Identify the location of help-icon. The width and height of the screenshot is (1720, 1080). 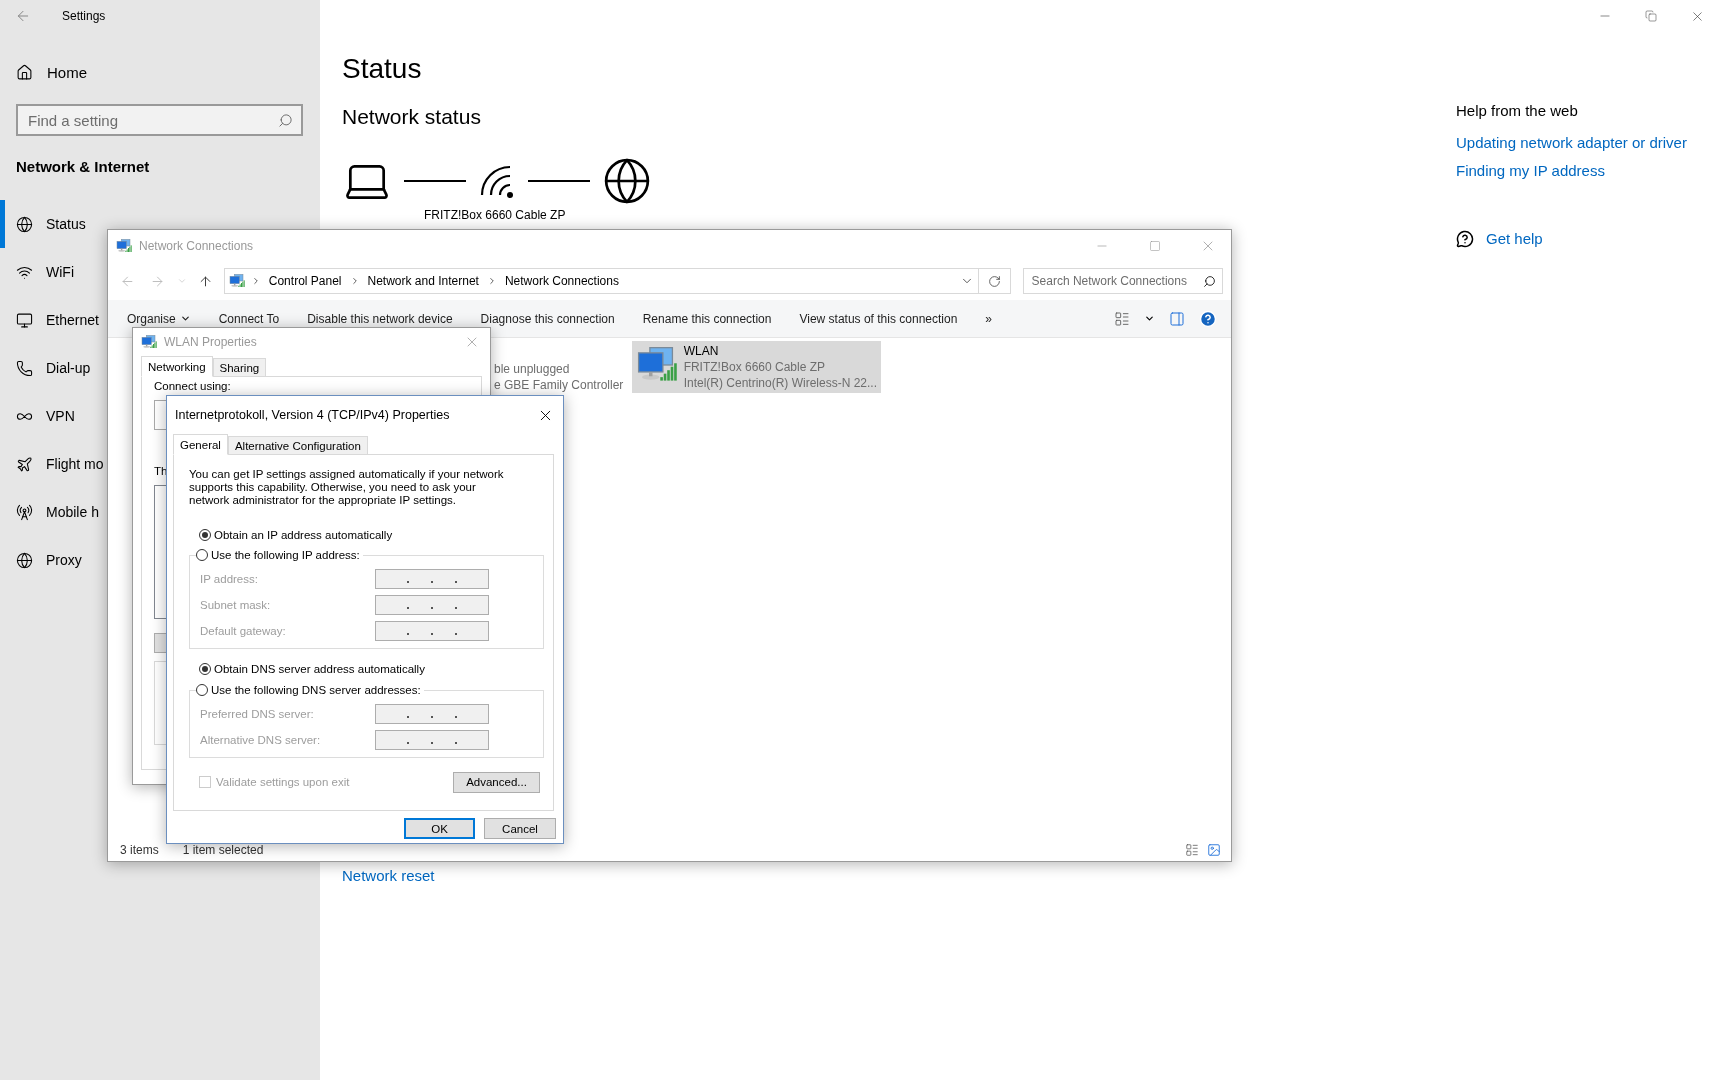
(1208, 318).